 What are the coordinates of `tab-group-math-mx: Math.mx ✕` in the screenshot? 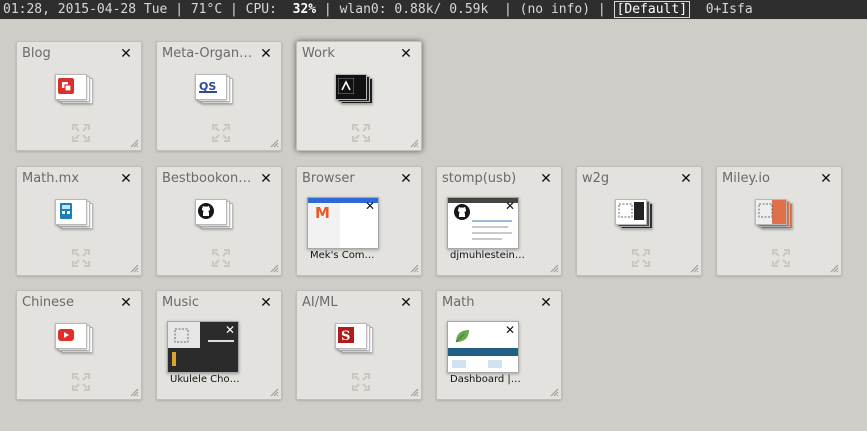 It's located at (79, 221).